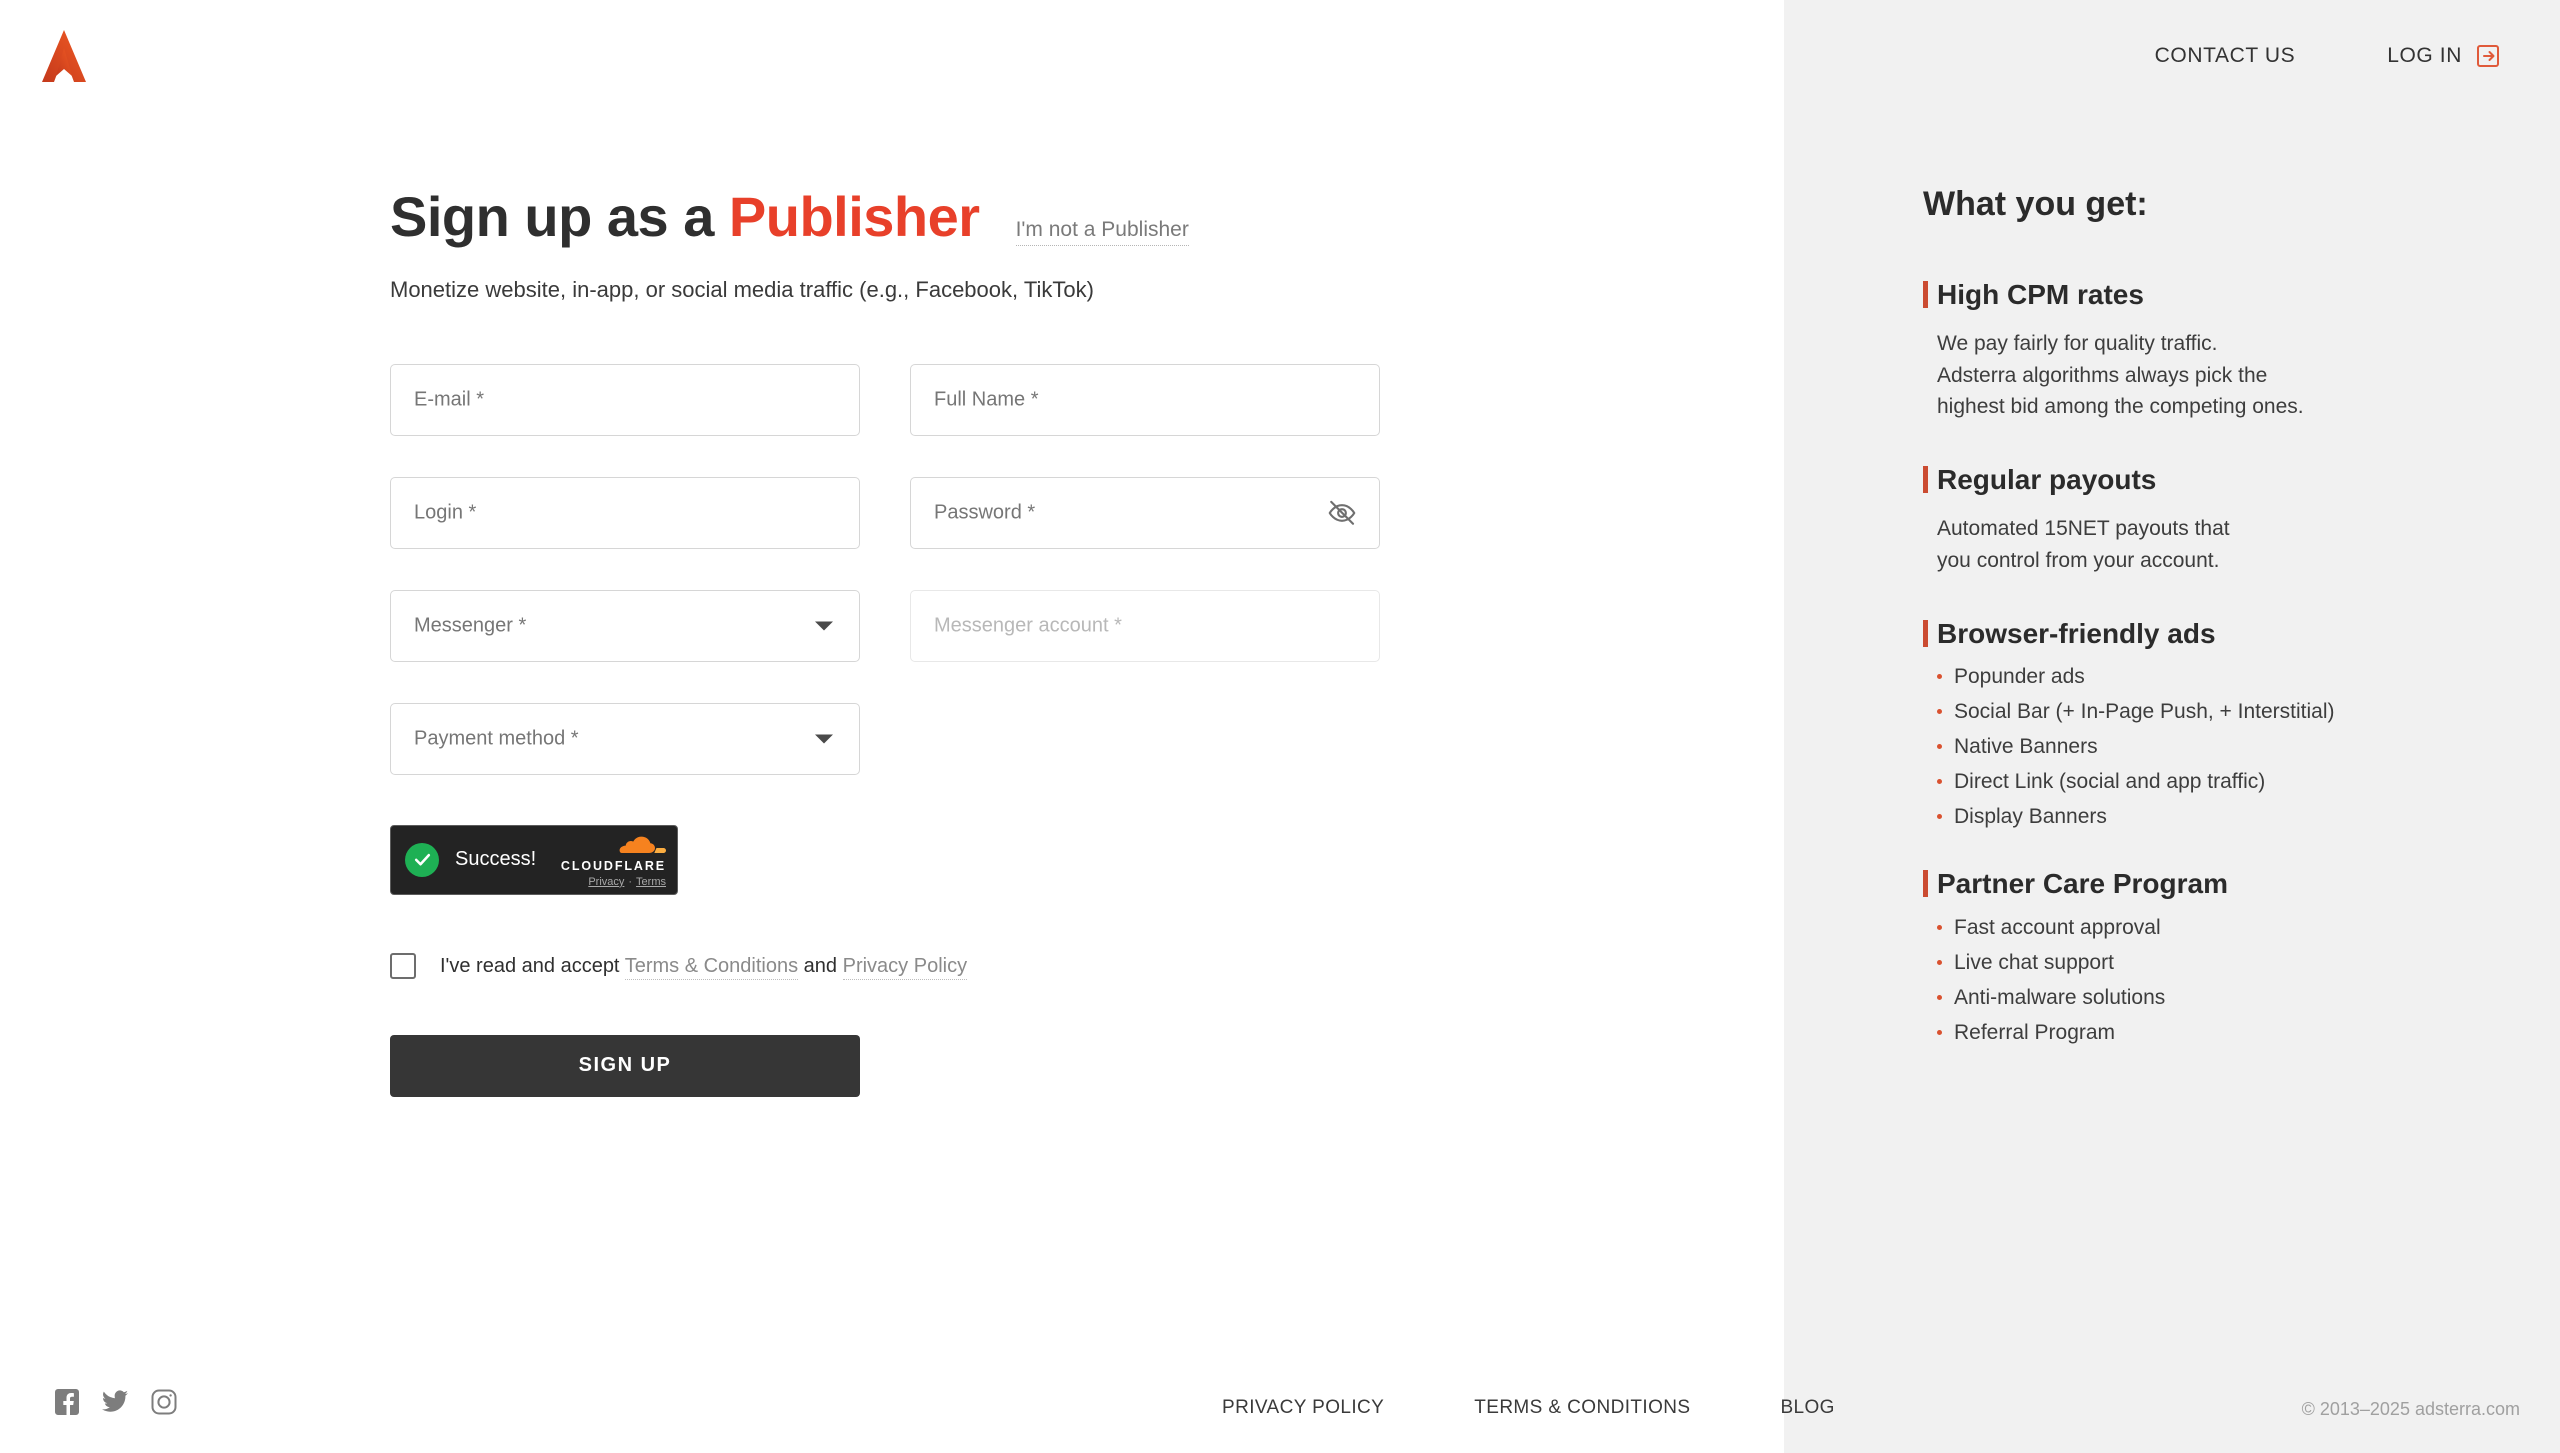 The height and width of the screenshot is (1453, 2560). I want to click on password-field-label: Password *, so click(985, 512).